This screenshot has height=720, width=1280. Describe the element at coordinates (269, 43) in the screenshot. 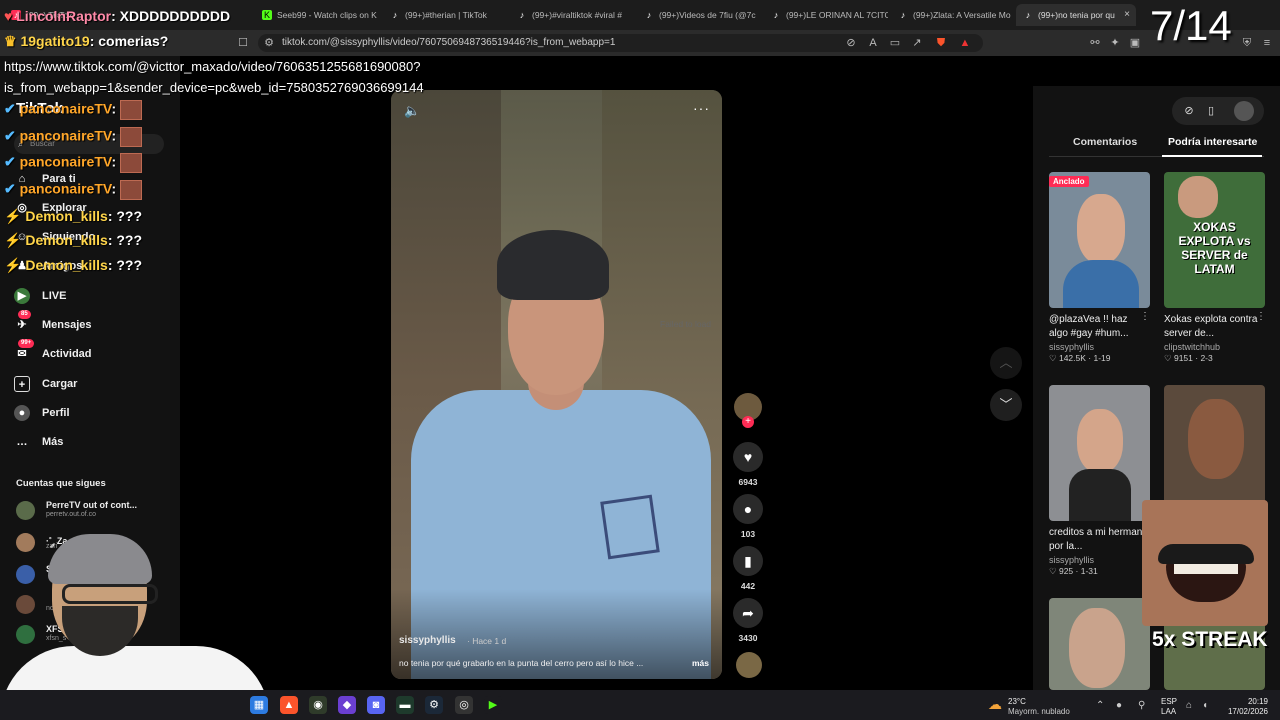

I see `site-info-icon: ⚙` at that location.